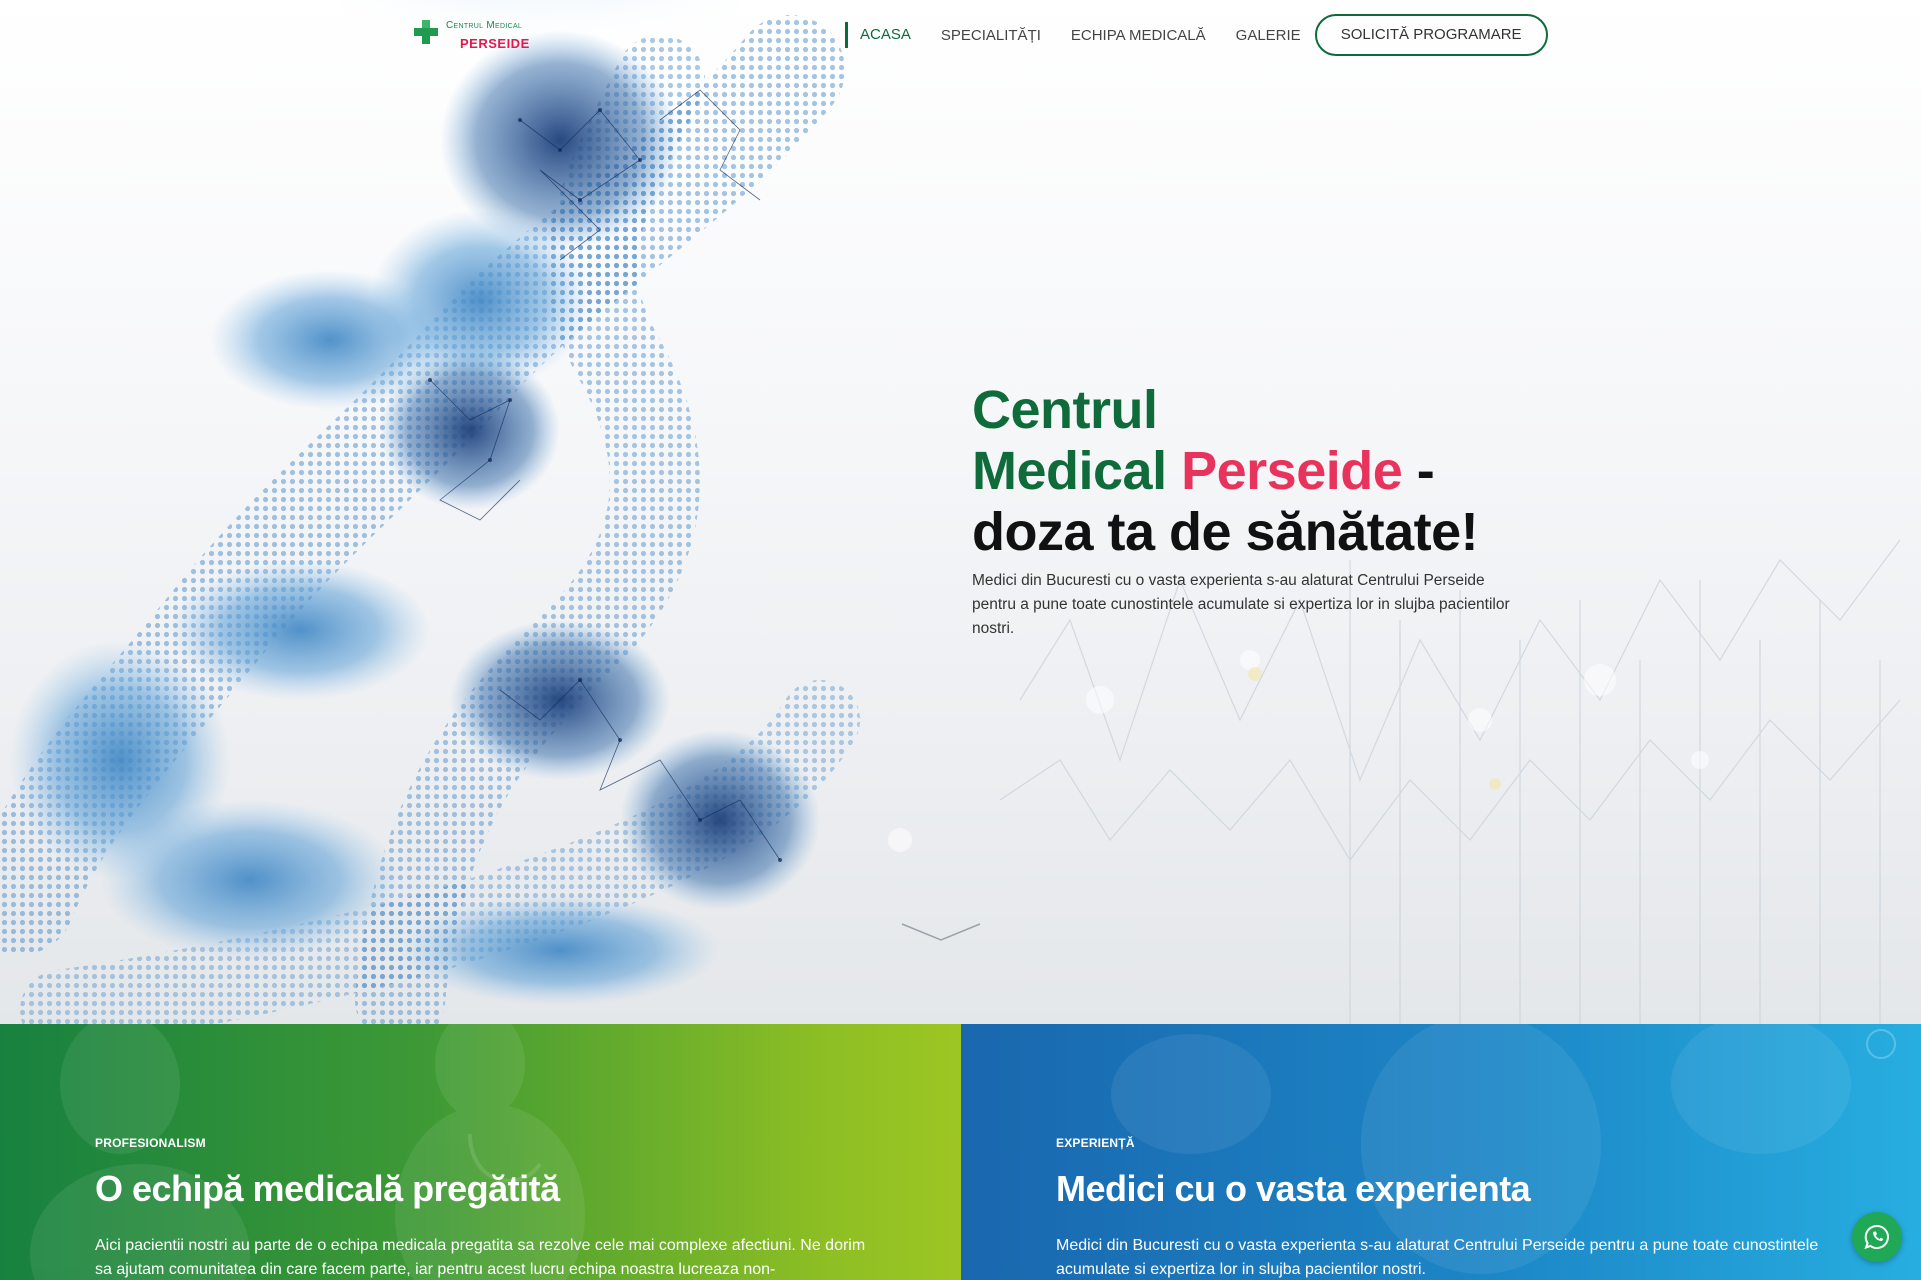 This screenshot has height=1280, width=1921. Describe the element at coordinates (495, 43) in the screenshot. I see `logo-text-secondary: PERSEIDE` at that location.